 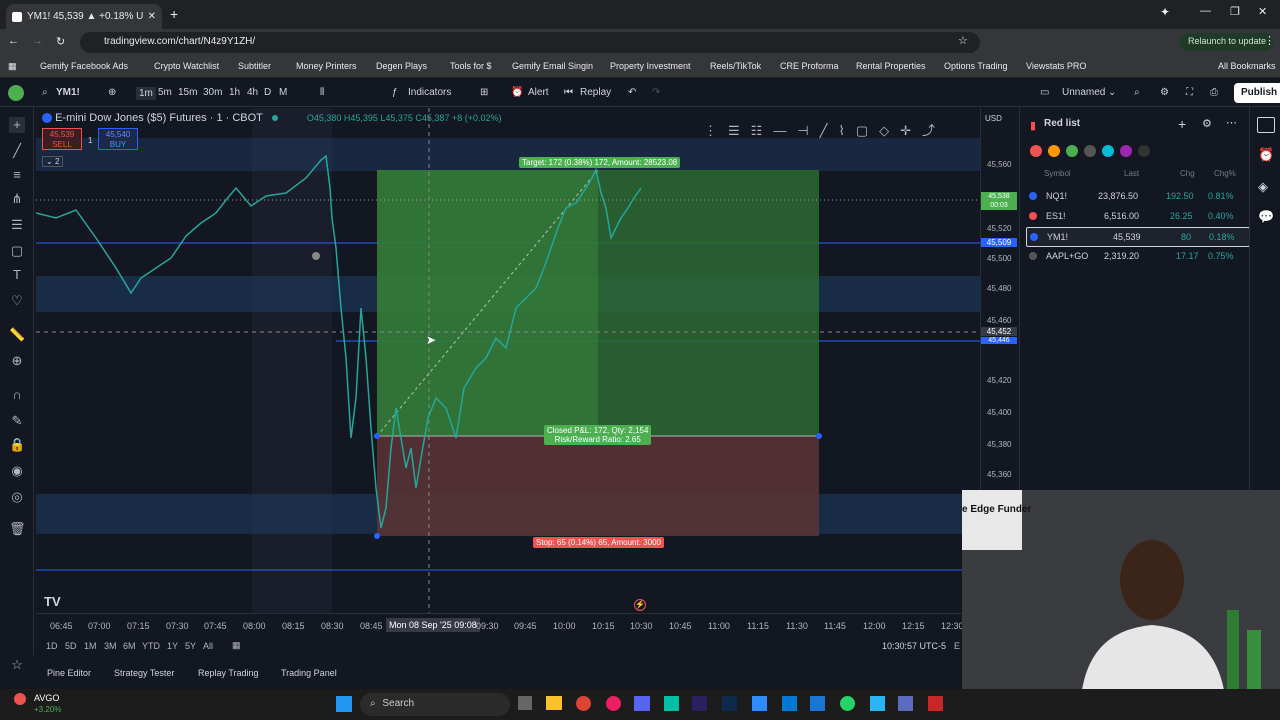 I want to click on tab-pine-editor: Pine Editor, so click(x=69, y=673).